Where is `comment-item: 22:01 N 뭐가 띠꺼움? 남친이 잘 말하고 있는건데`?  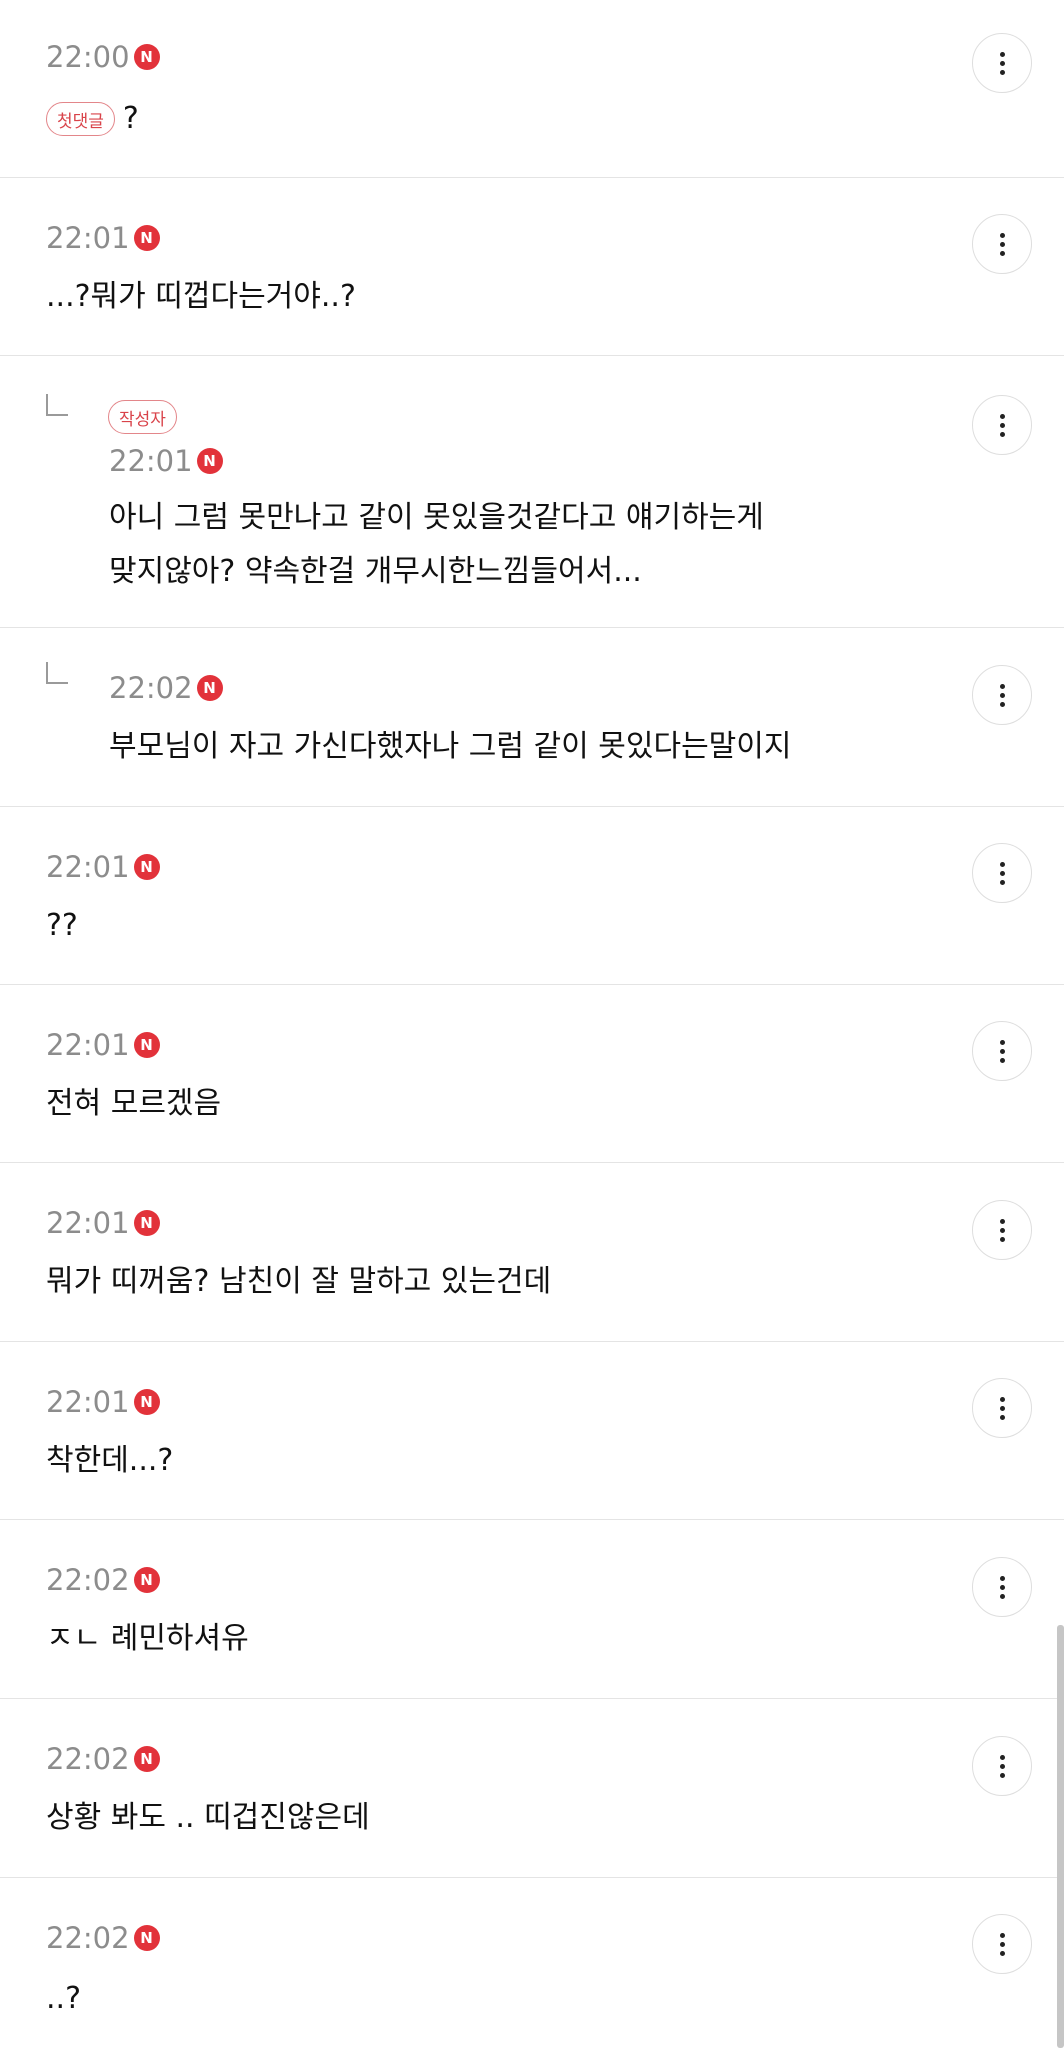 comment-item: 22:01 N 뭐가 띠꺼움? 남친이 잘 말하고 있는건데 is located at coordinates (532, 1252).